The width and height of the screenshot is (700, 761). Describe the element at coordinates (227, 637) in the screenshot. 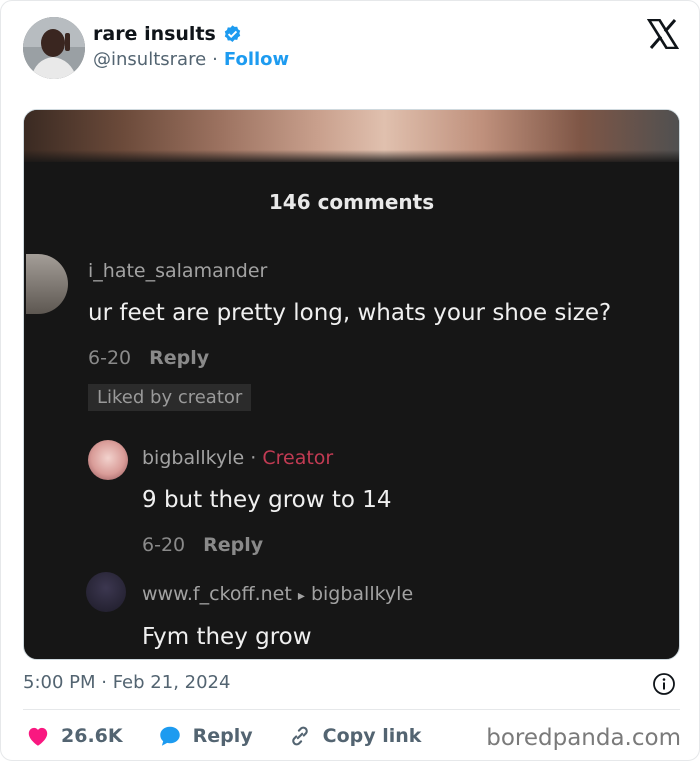

I see `comment-text: Fym they grow` at that location.